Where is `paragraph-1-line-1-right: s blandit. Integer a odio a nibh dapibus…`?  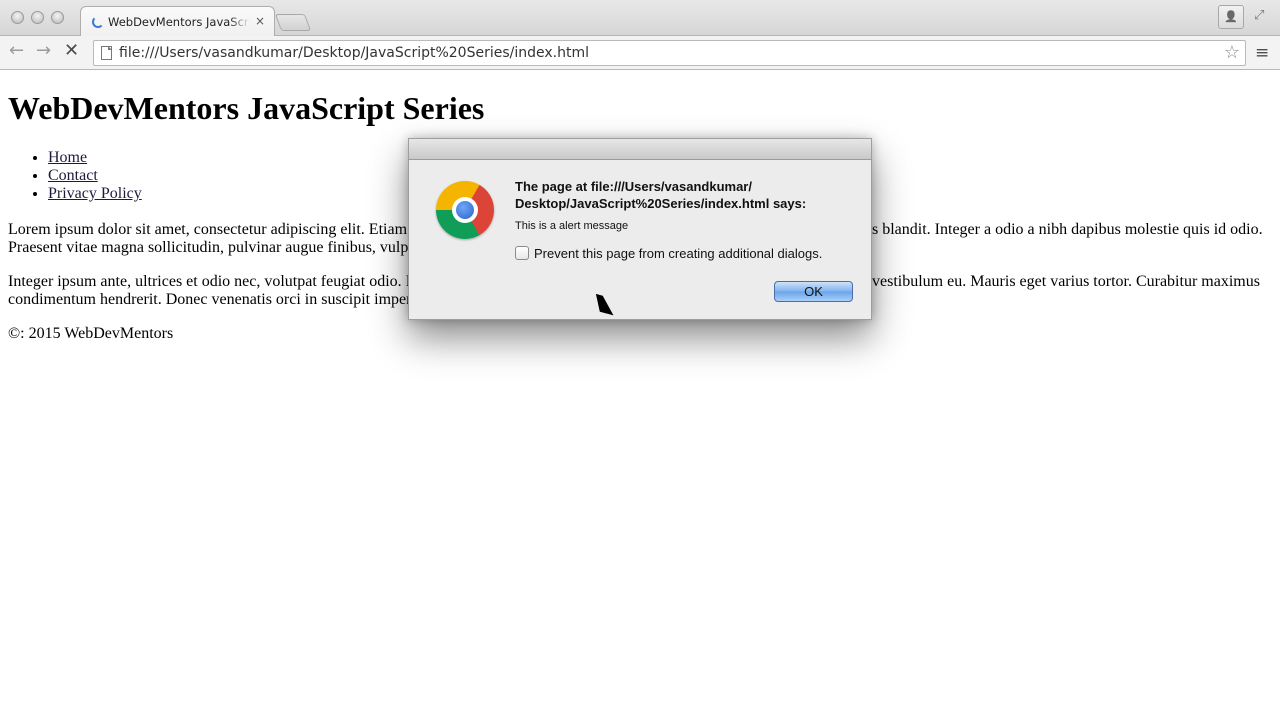 paragraph-1-line-1-right: s blandit. Integer a odio a nibh dapibus… is located at coordinates (1067, 229).